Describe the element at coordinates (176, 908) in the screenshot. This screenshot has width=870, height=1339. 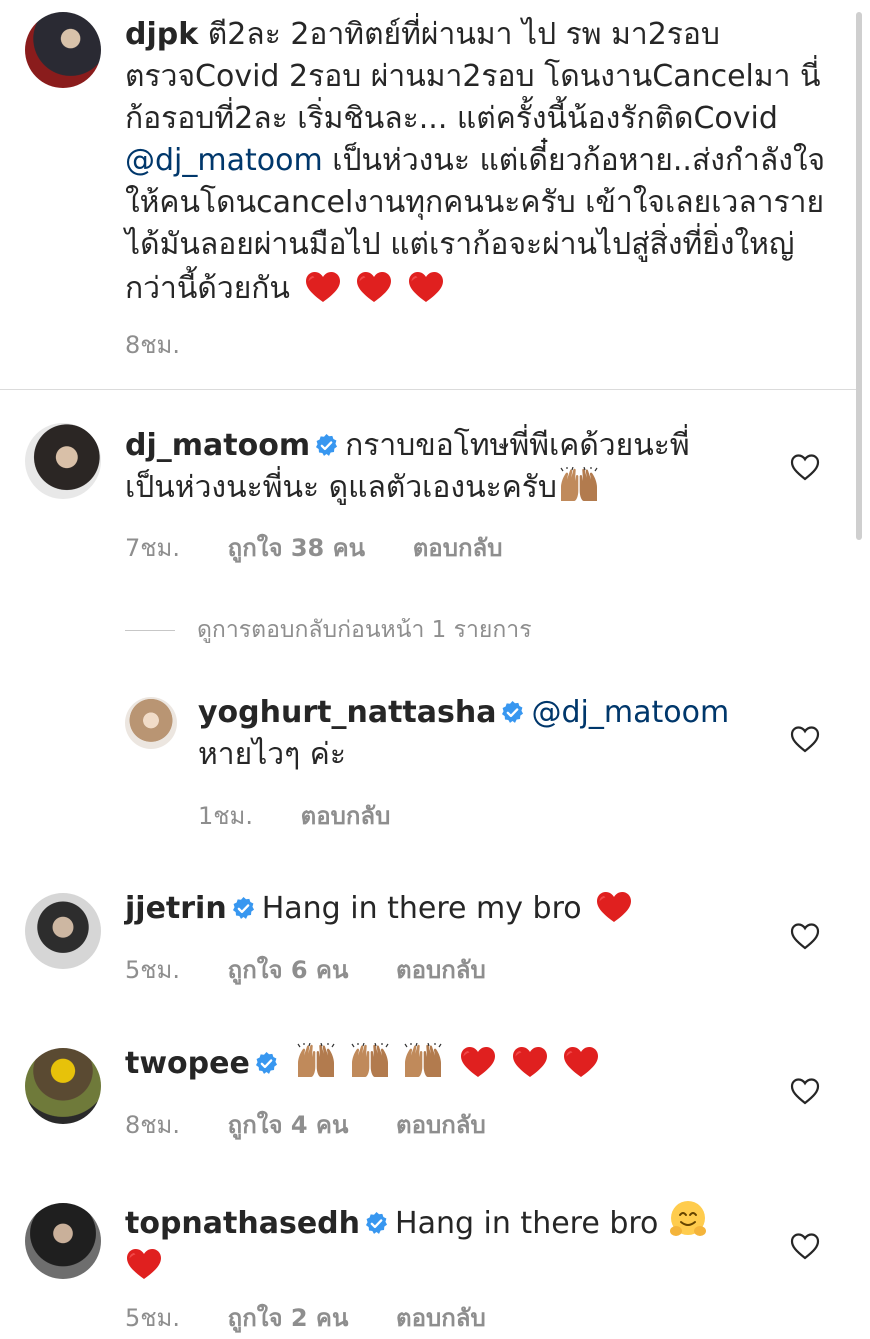
I see `comment-username: jjetrin` at that location.